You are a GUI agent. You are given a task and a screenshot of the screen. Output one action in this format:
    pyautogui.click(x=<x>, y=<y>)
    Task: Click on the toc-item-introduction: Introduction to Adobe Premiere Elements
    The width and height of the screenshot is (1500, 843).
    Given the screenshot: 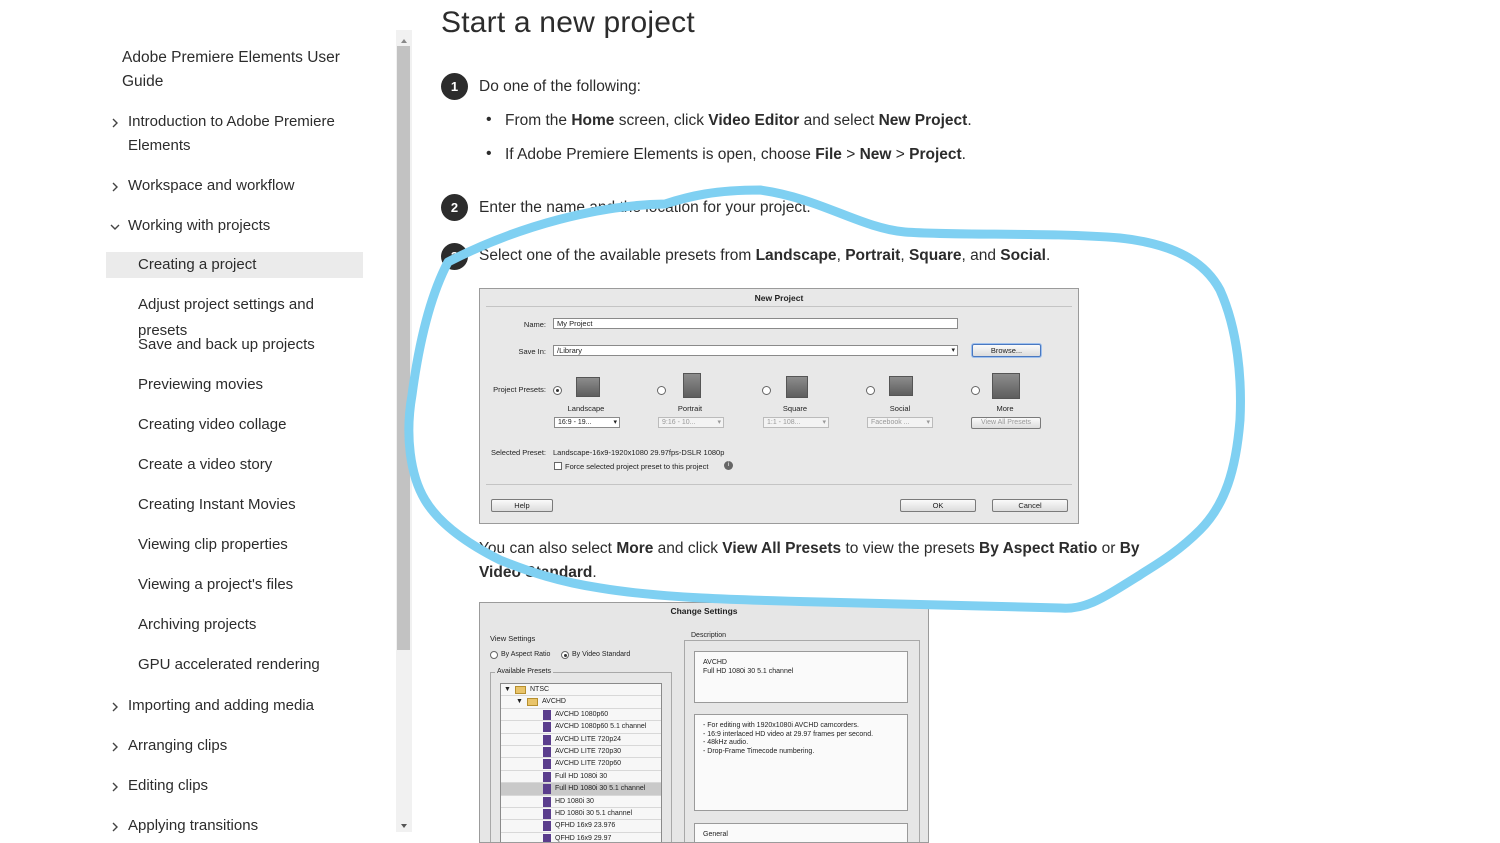 What is the action you would take?
    pyautogui.click(x=240, y=134)
    